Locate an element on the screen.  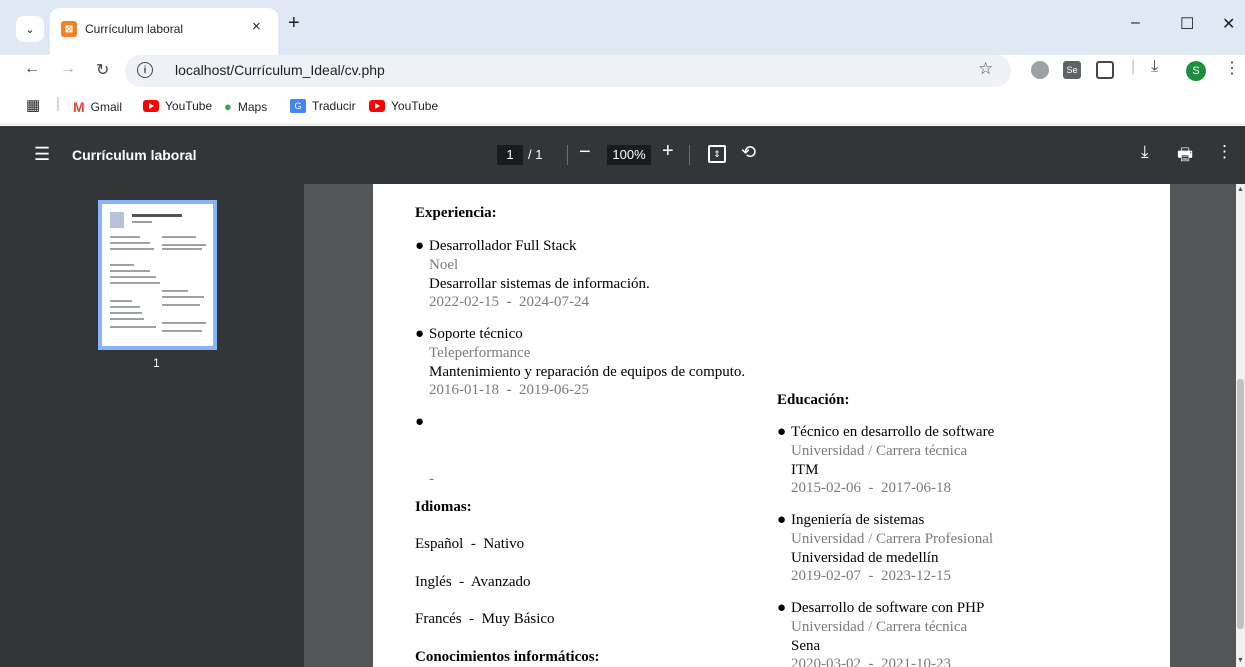
education-dates: 2020-03-02 - 2021-10-23 is located at coordinates (871, 661).